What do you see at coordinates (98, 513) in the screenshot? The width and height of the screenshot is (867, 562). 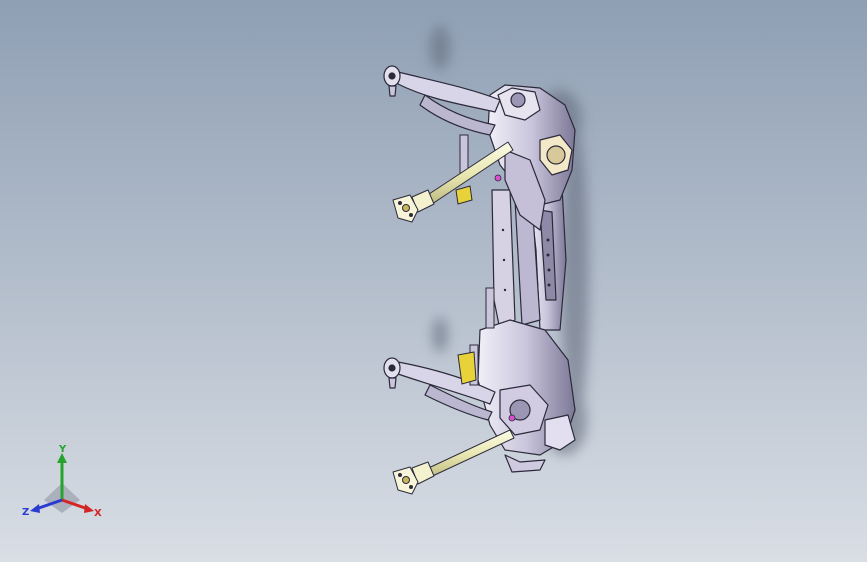 I see `x-axis-label: X` at bounding box center [98, 513].